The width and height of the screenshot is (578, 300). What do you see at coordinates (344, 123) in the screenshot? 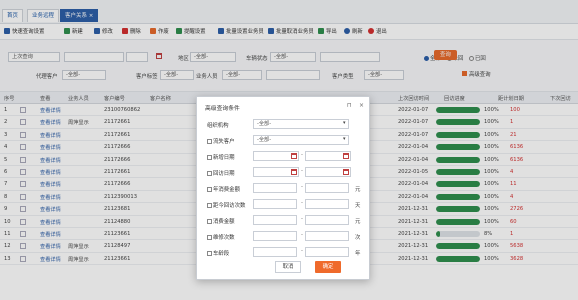
I see `org-dropdown-icon: ▾` at bounding box center [344, 123].